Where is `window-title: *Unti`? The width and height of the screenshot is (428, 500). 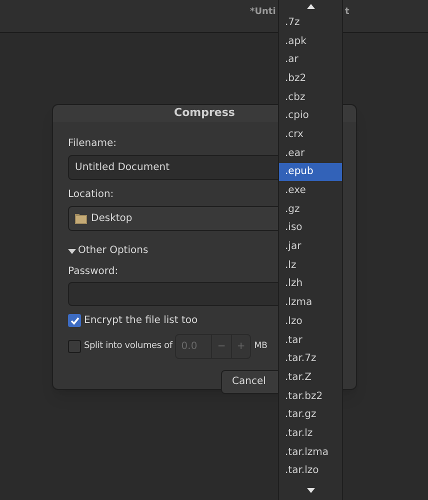
window-title: *Unti is located at coordinates (263, 12).